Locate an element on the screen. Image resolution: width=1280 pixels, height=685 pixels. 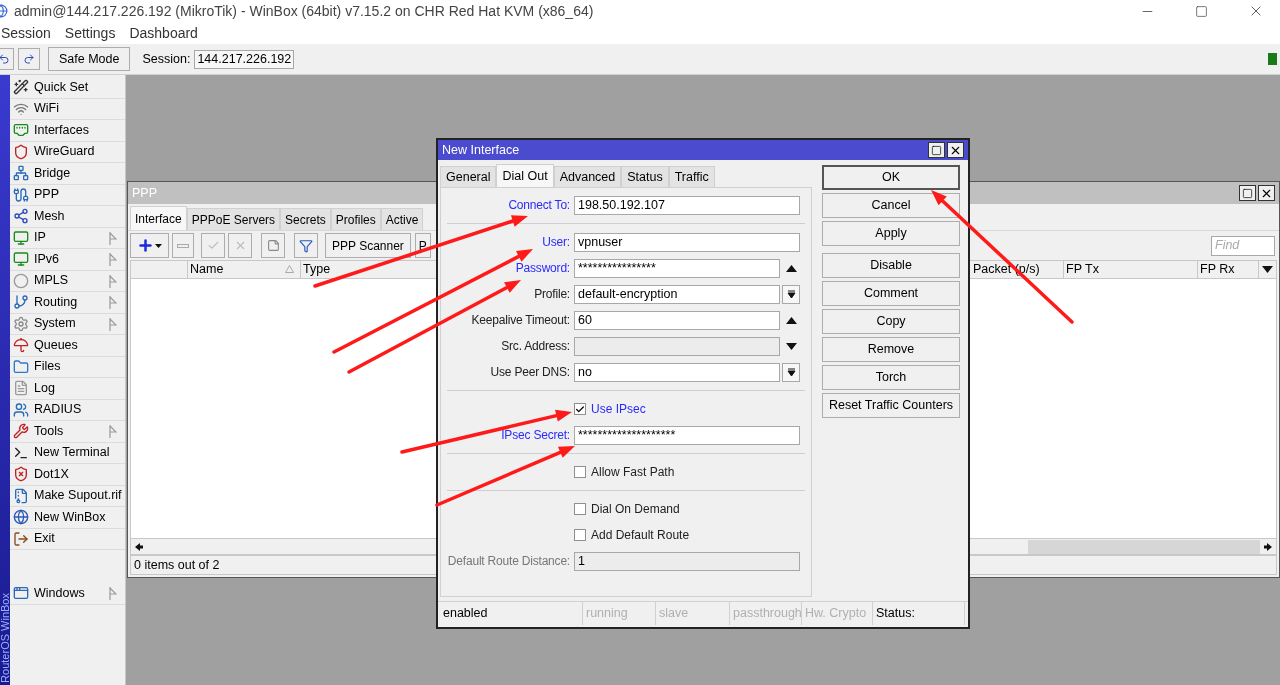
network-icon is located at coordinates (21, 173).